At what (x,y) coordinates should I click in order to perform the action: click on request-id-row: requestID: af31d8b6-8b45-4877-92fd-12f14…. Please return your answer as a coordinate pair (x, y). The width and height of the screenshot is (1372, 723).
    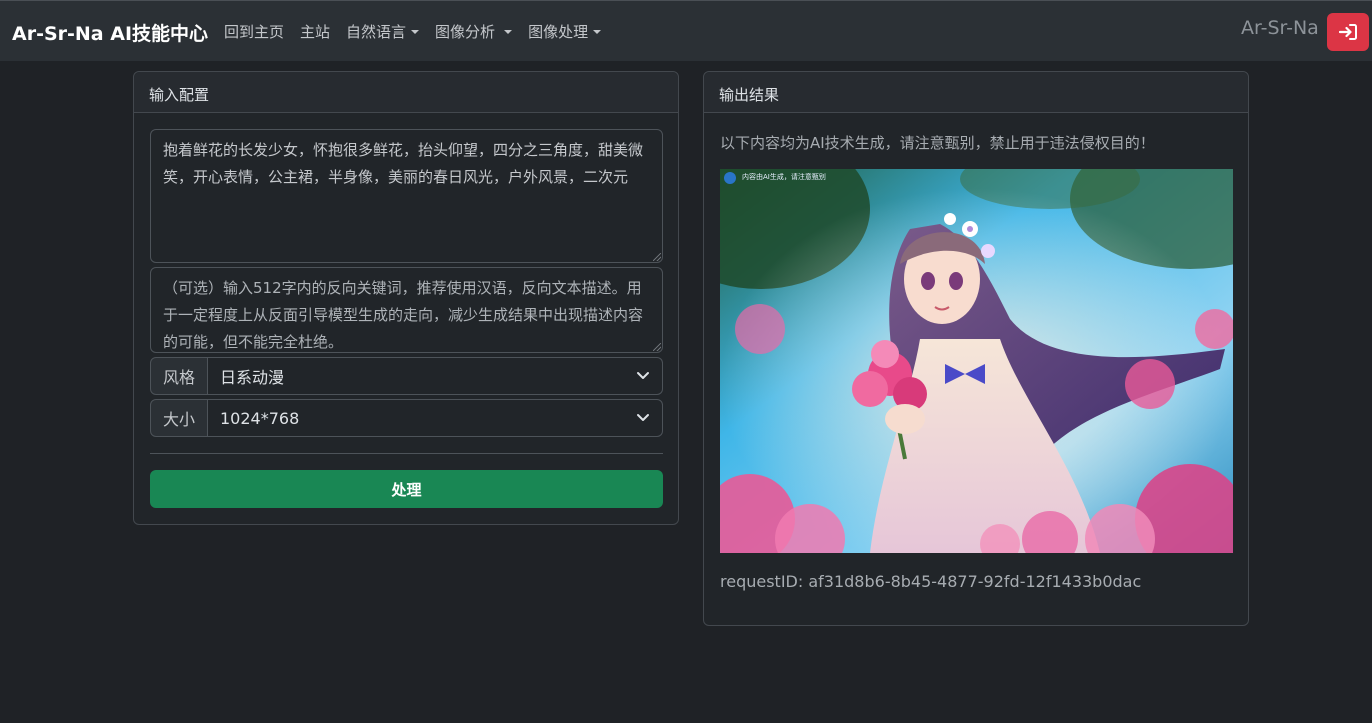
    Looking at the image, I should click on (930, 581).